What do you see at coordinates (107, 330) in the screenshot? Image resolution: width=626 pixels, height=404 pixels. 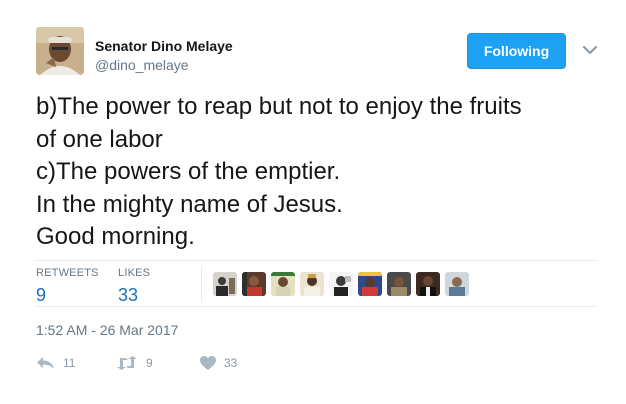 I see `tweet-timestamp: 1:52 AM - 26 Mar 2017` at bounding box center [107, 330].